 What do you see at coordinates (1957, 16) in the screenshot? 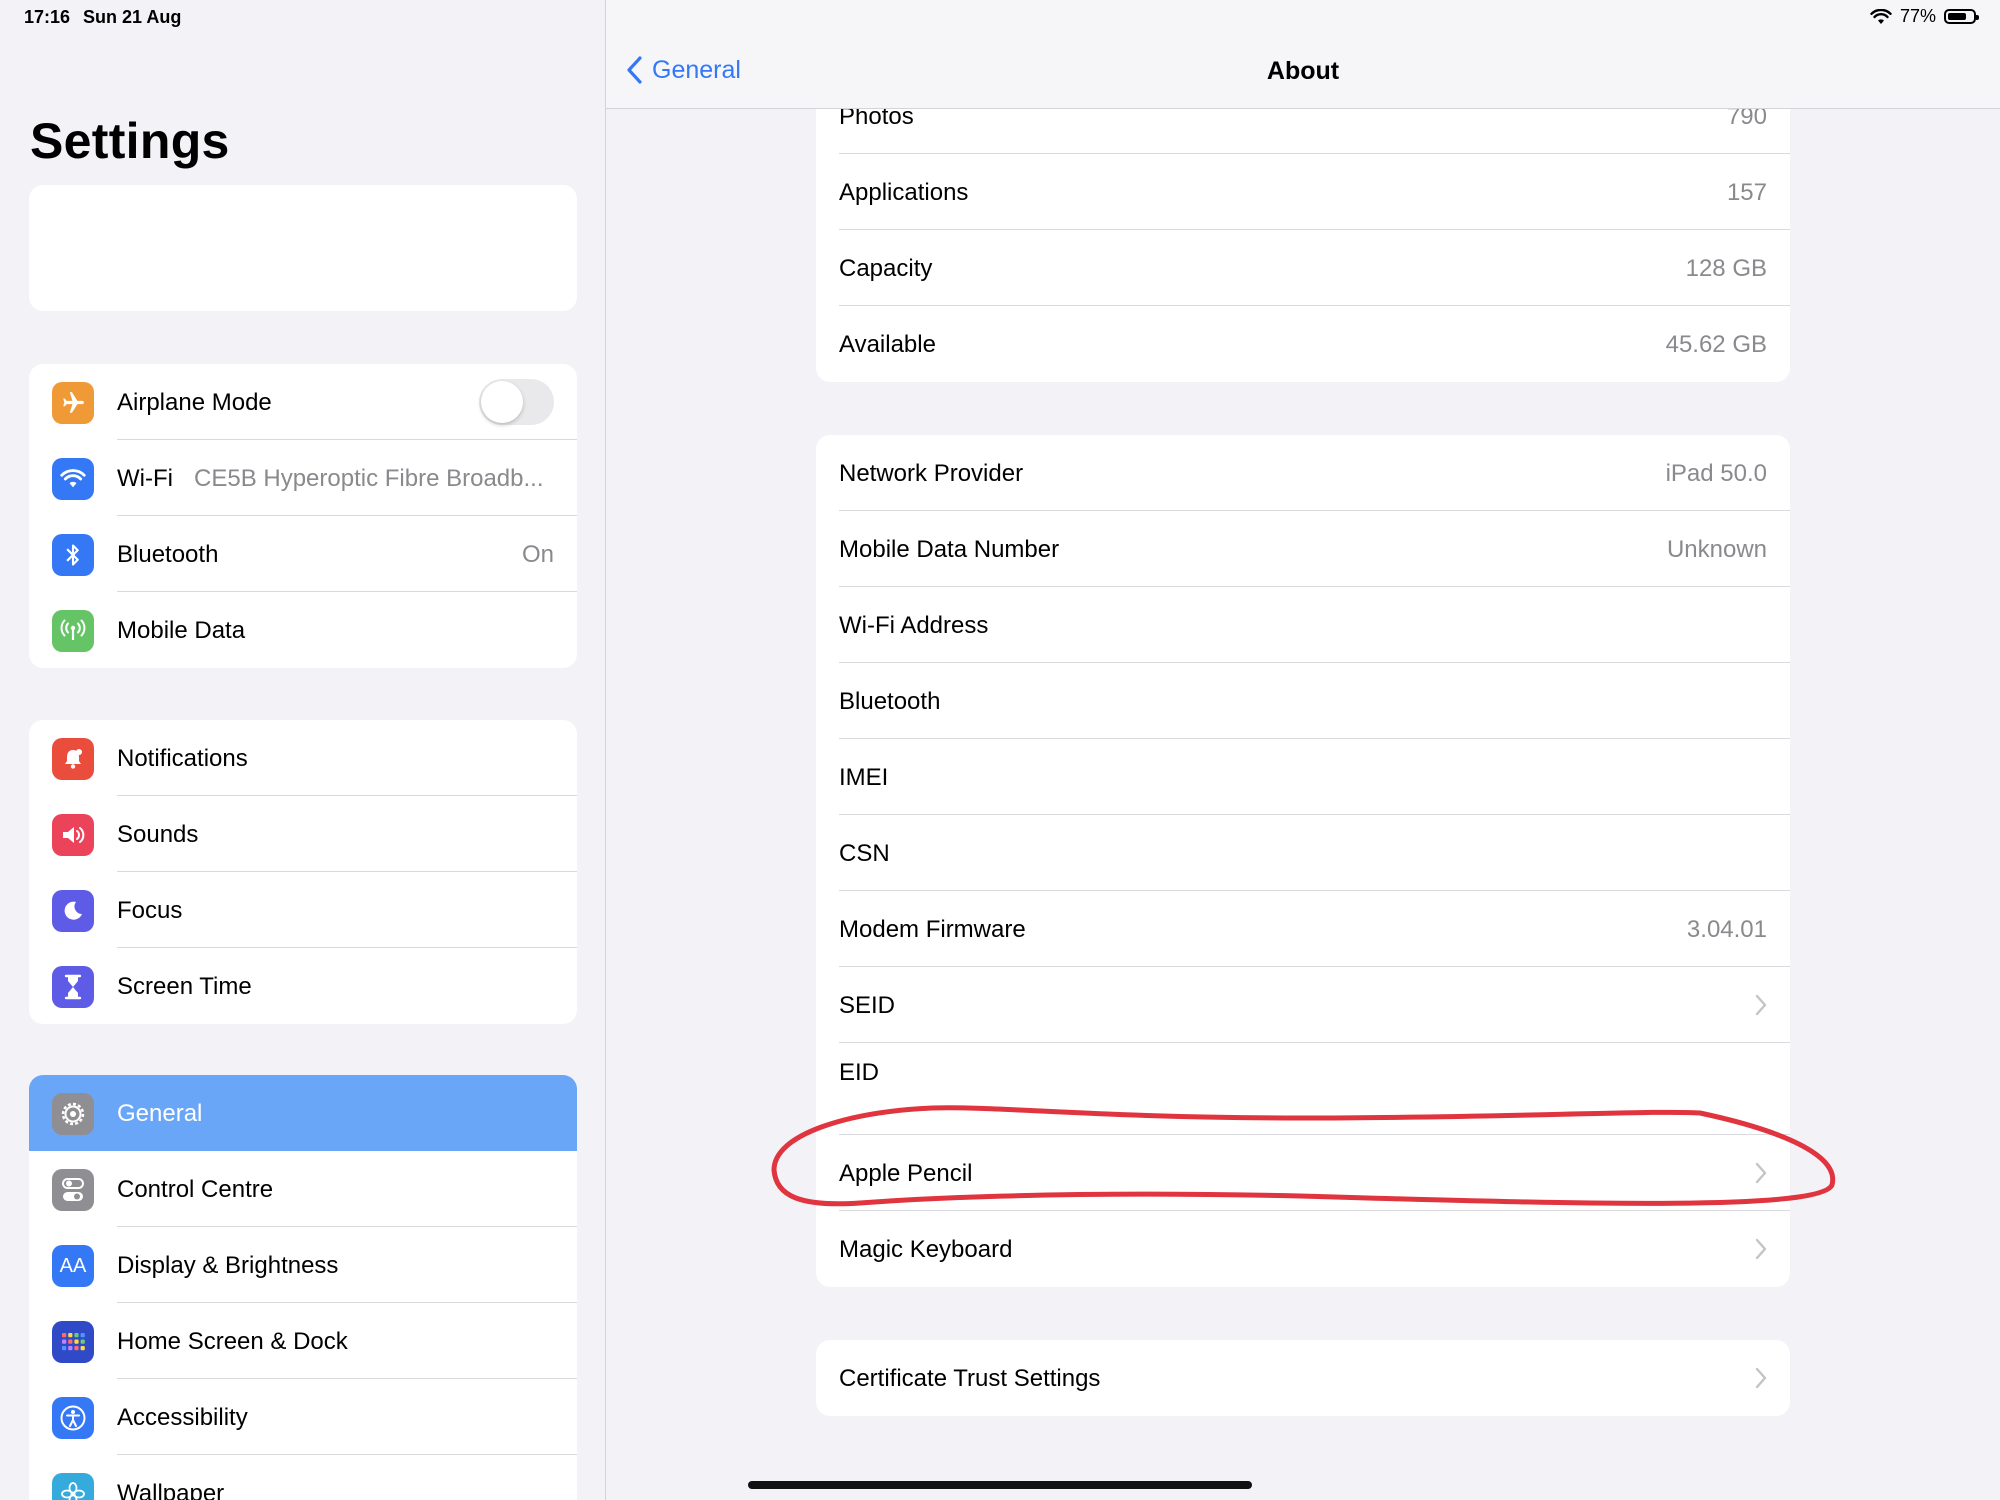
I see `battery-fill` at bounding box center [1957, 16].